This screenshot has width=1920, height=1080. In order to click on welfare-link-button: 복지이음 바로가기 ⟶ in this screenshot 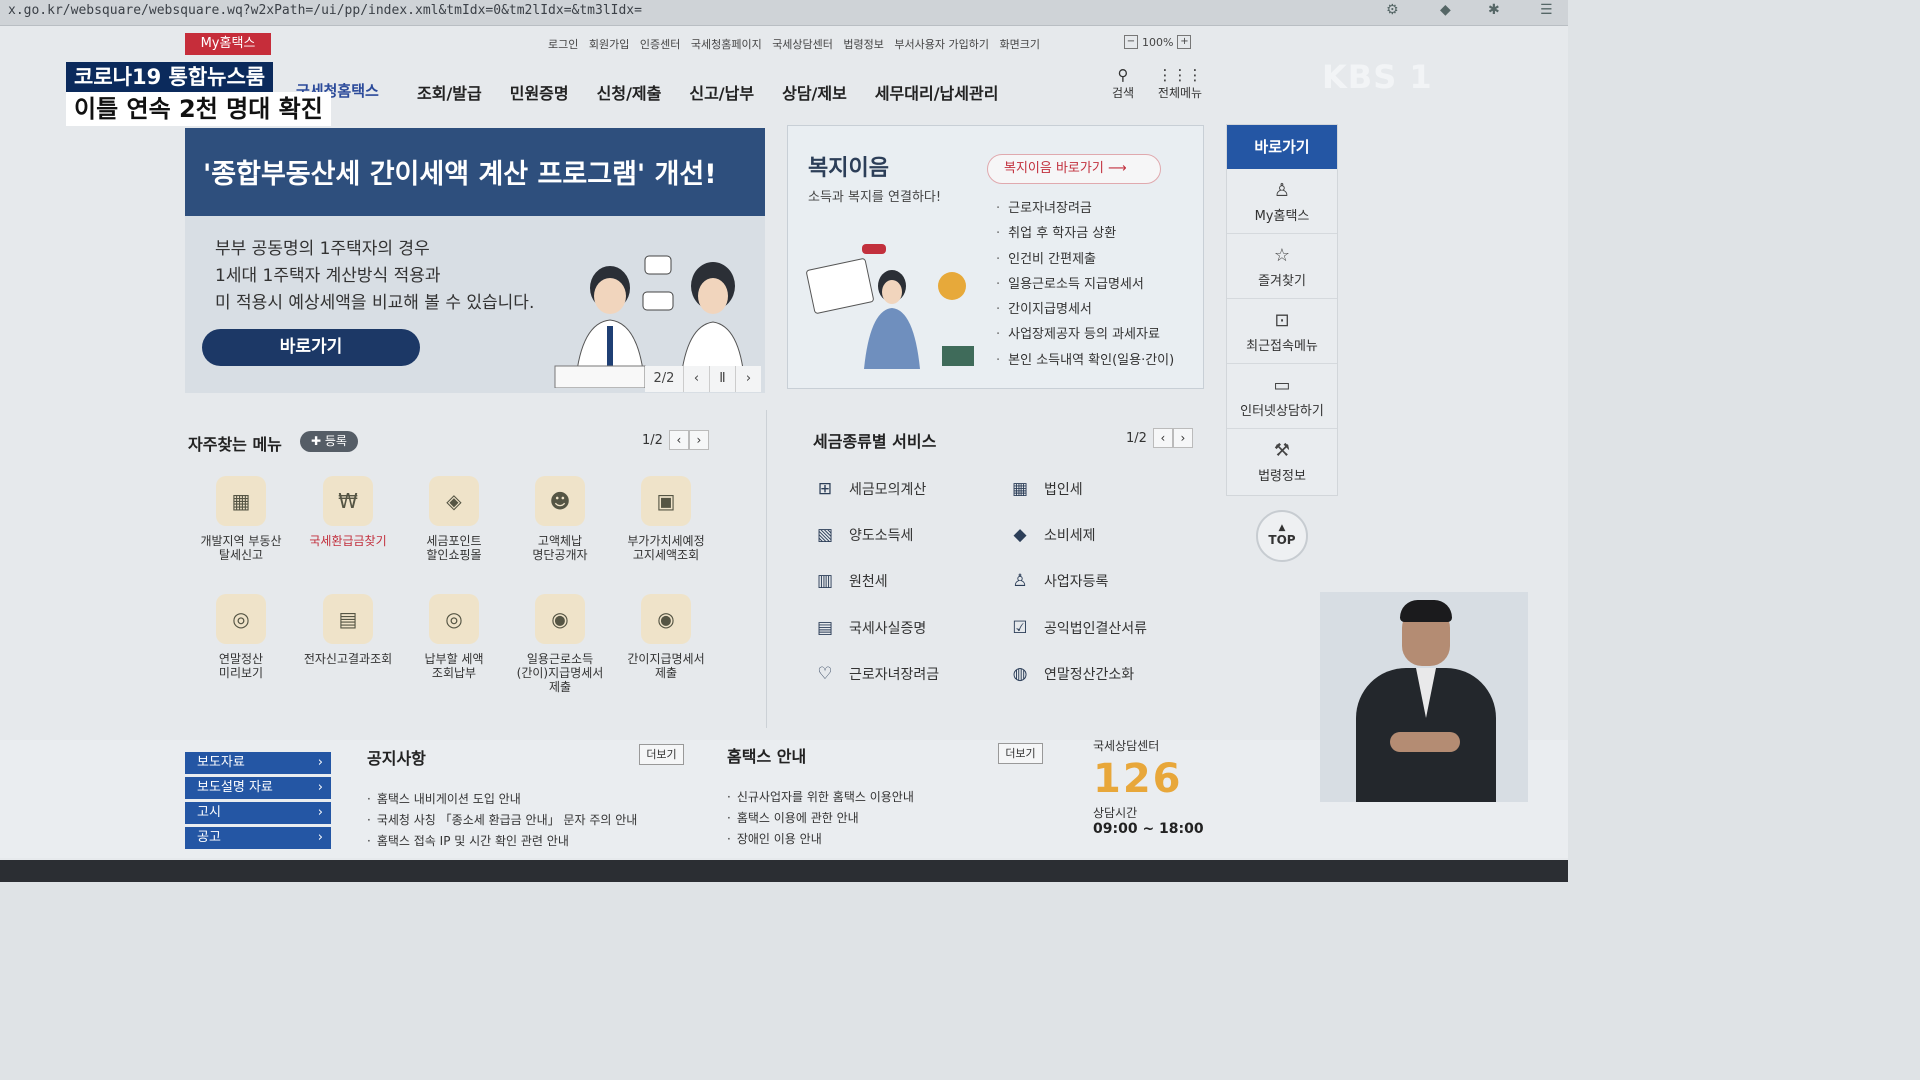, I will do `click(1074, 169)`.